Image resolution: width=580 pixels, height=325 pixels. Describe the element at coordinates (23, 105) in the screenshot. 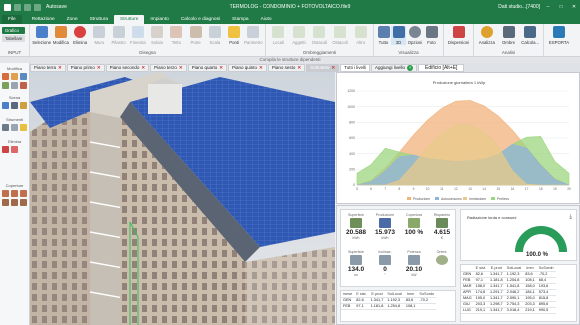

I see `zoom-icon` at that location.